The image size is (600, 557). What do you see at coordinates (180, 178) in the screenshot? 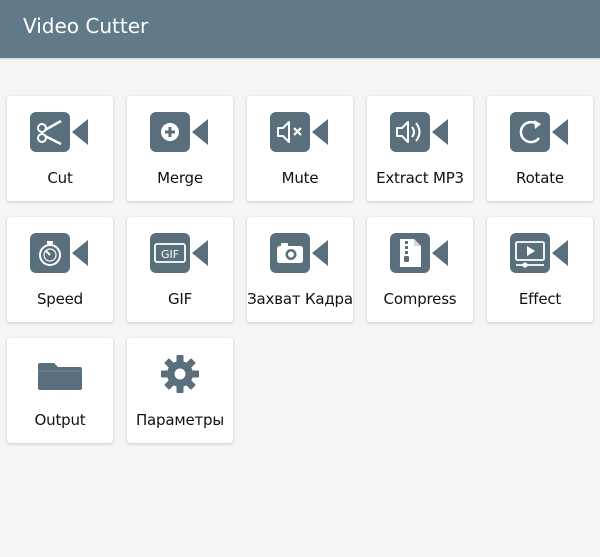
I see `merge-label: Merge` at bounding box center [180, 178].